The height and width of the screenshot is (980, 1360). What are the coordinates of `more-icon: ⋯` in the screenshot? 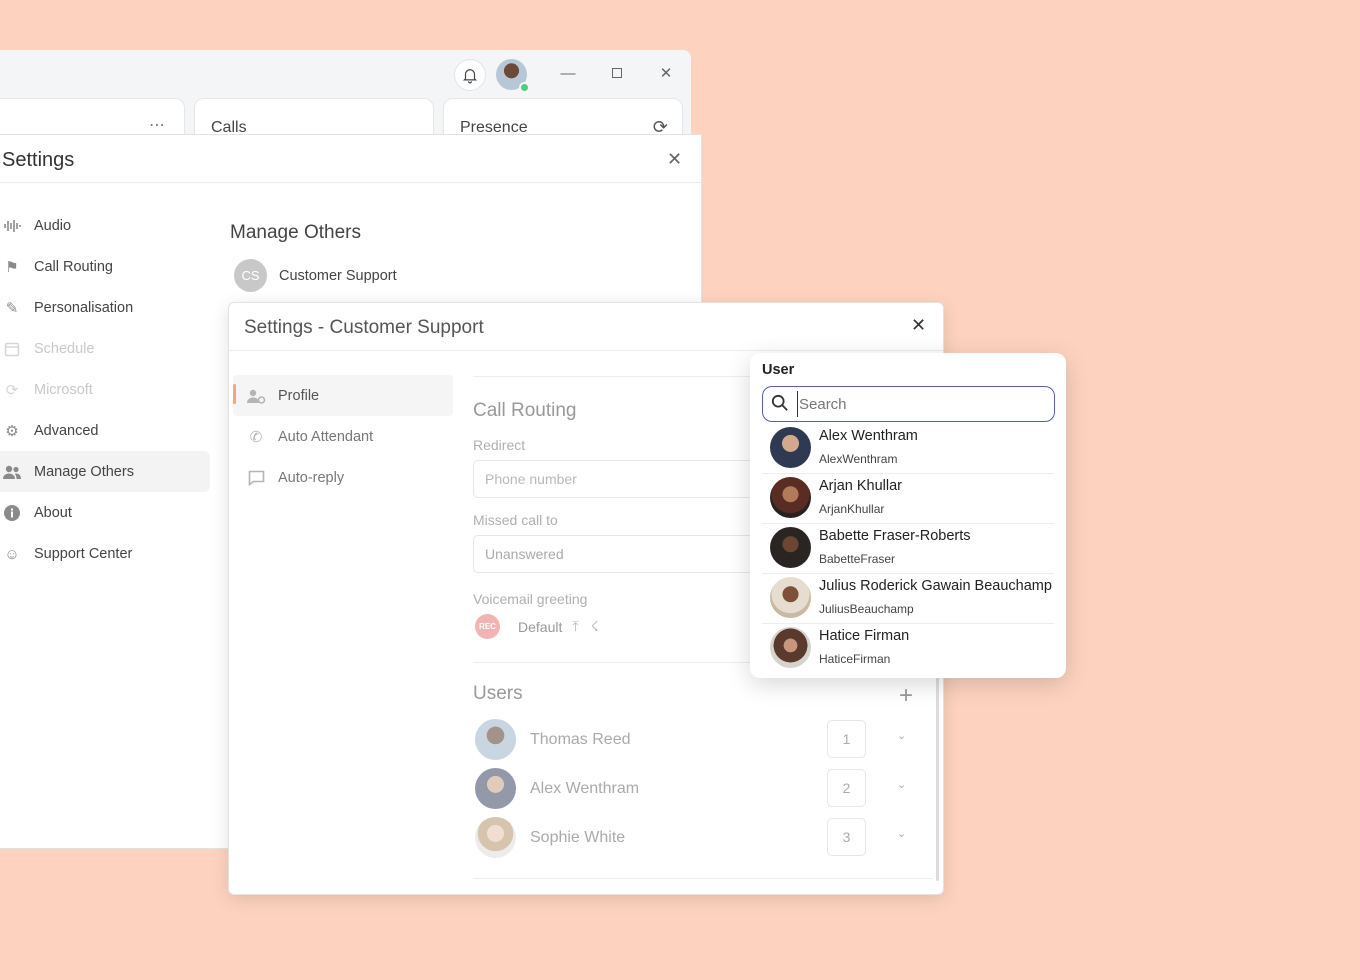 It's located at (157, 125).